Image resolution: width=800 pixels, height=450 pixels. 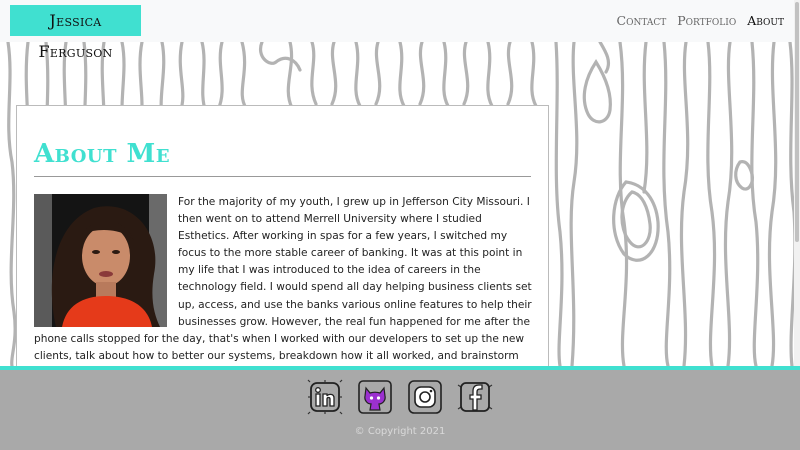 I want to click on instagram-icon, so click(x=425, y=397).